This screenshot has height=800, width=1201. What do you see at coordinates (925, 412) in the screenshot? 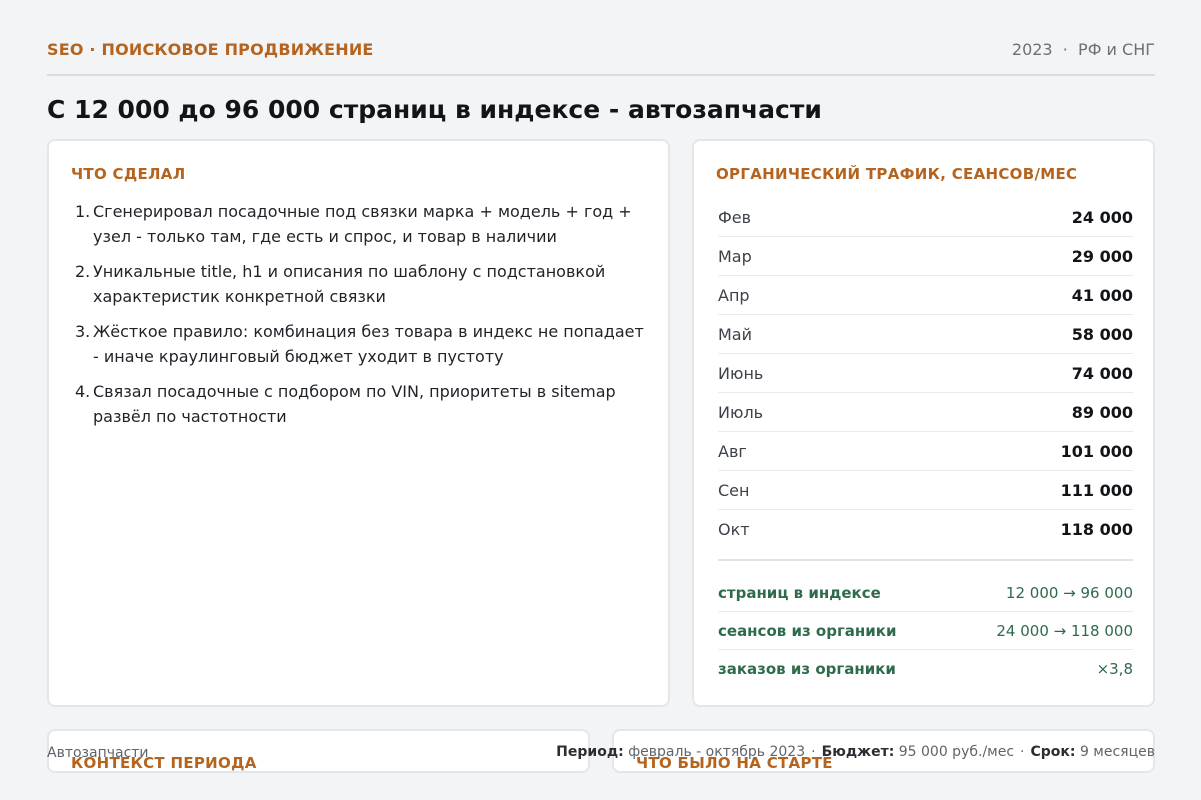
I see `table-row: Июль 89 000` at bounding box center [925, 412].